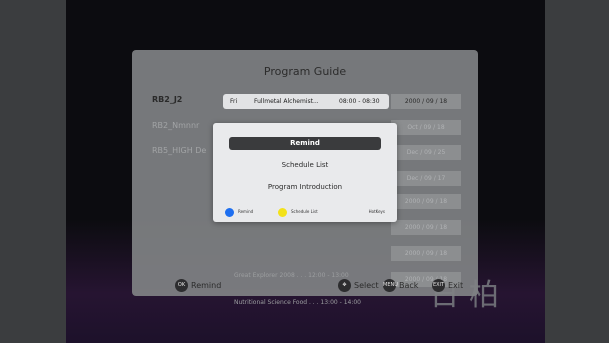  What do you see at coordinates (229, 212) in the screenshot?
I see `blue-dot-icon` at bounding box center [229, 212].